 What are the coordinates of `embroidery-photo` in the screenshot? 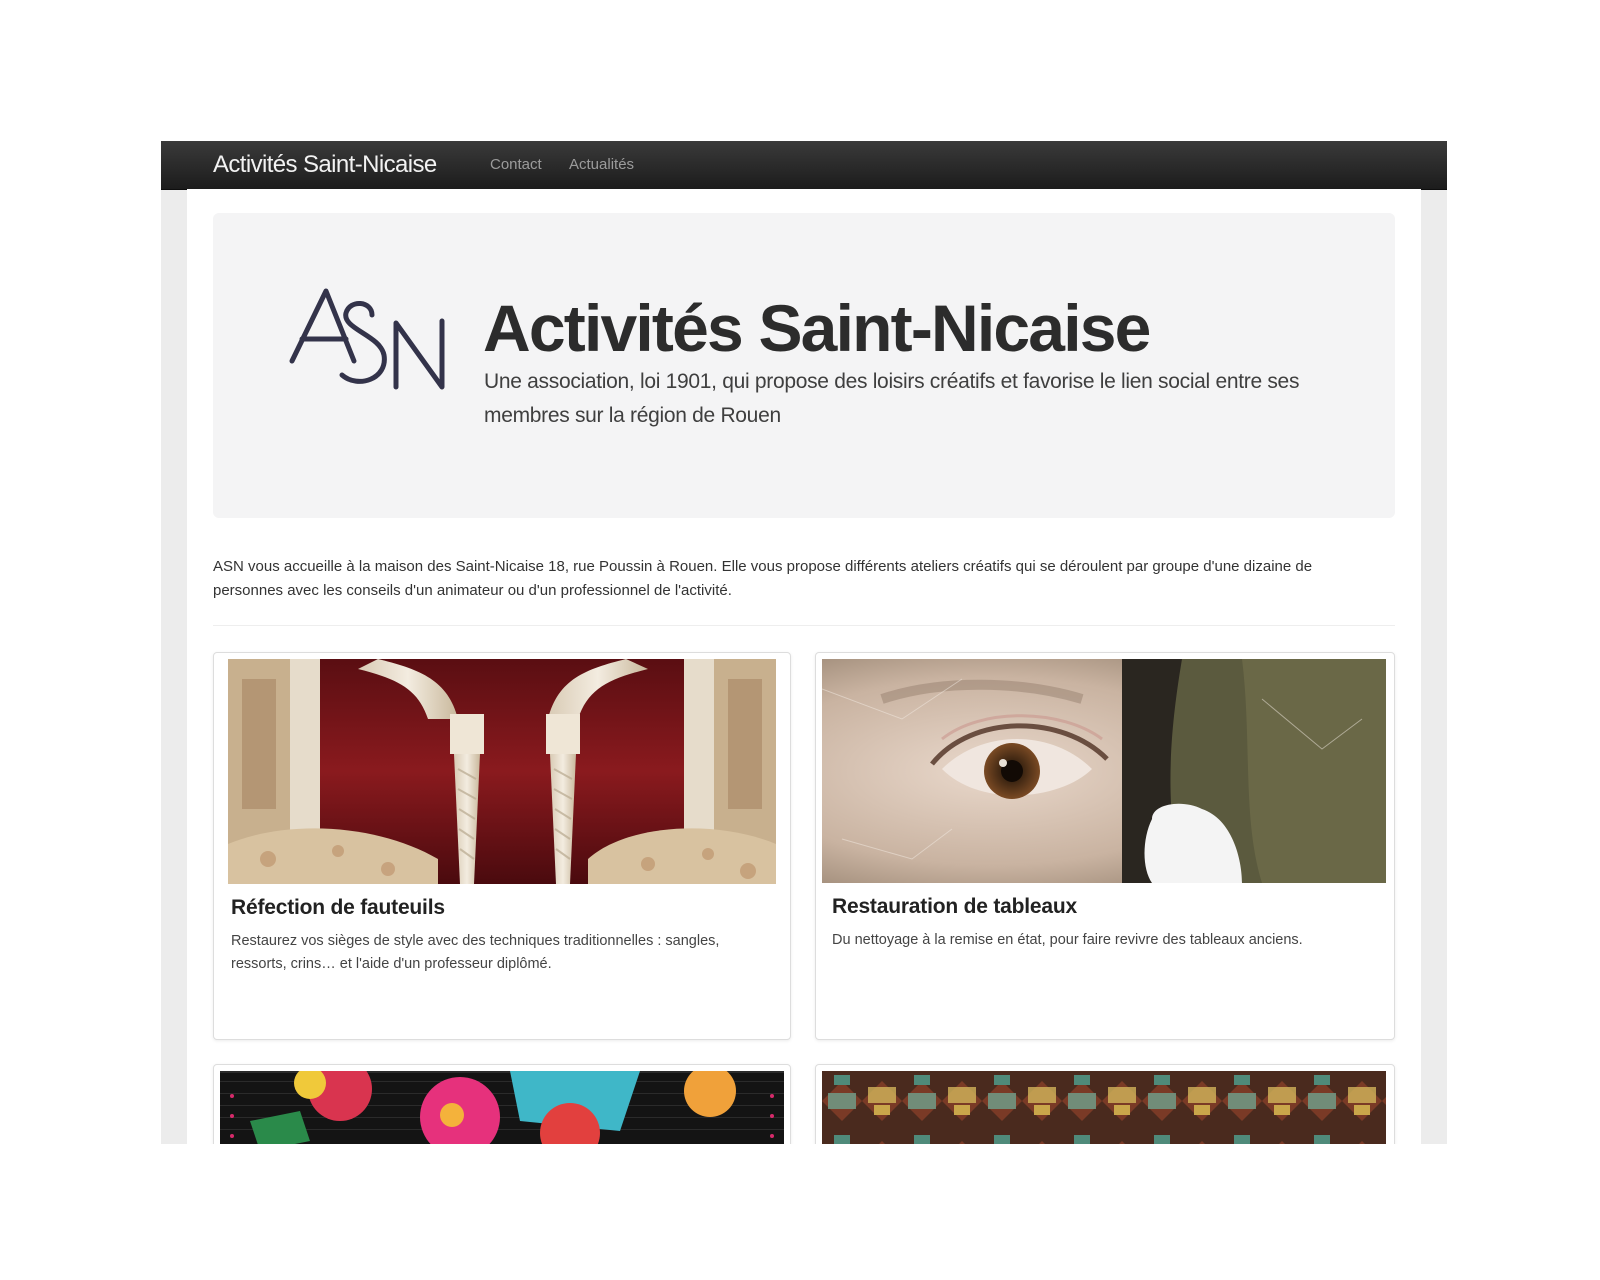 It's located at (502, 1107).